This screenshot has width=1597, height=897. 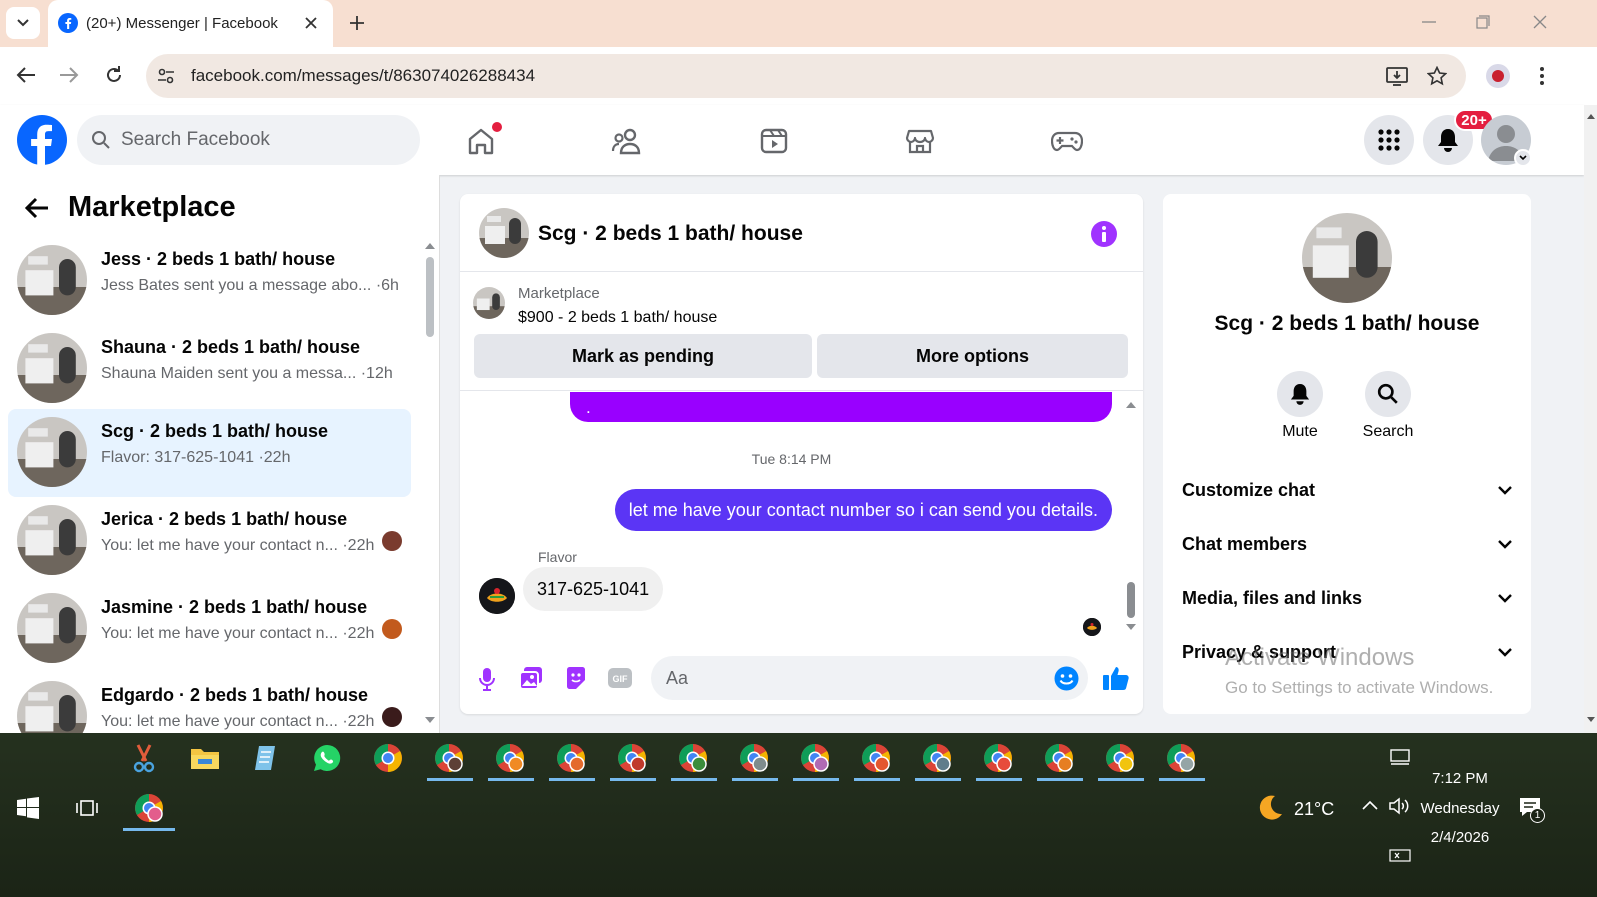 What do you see at coordinates (627, 141) in the screenshot?
I see `nav-friends` at bounding box center [627, 141].